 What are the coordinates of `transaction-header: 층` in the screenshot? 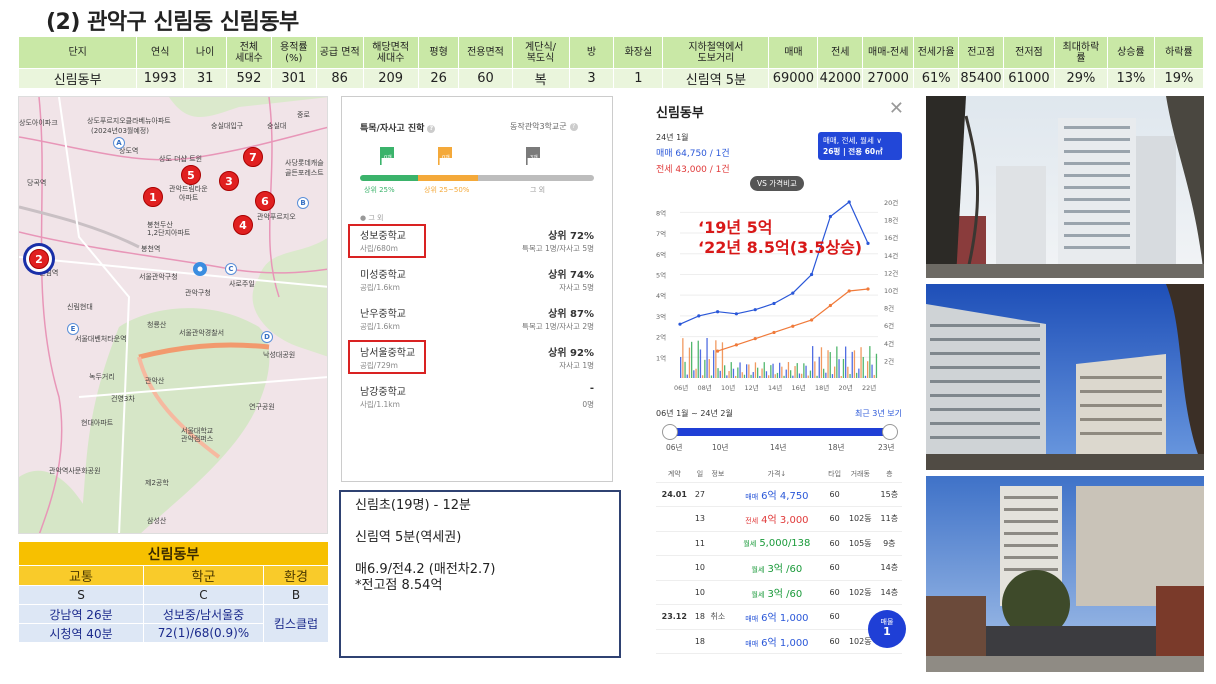 It's located at (889, 474).